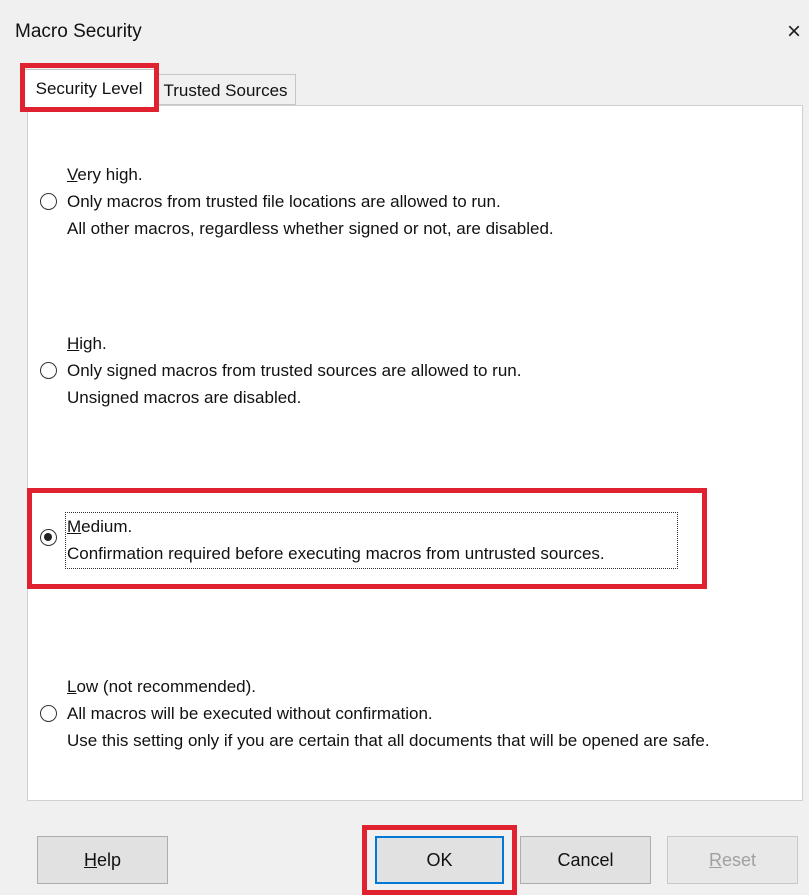 The height and width of the screenshot is (895, 809). Describe the element at coordinates (225, 89) in the screenshot. I see `tab-trusted-sources: Trusted Sources` at that location.